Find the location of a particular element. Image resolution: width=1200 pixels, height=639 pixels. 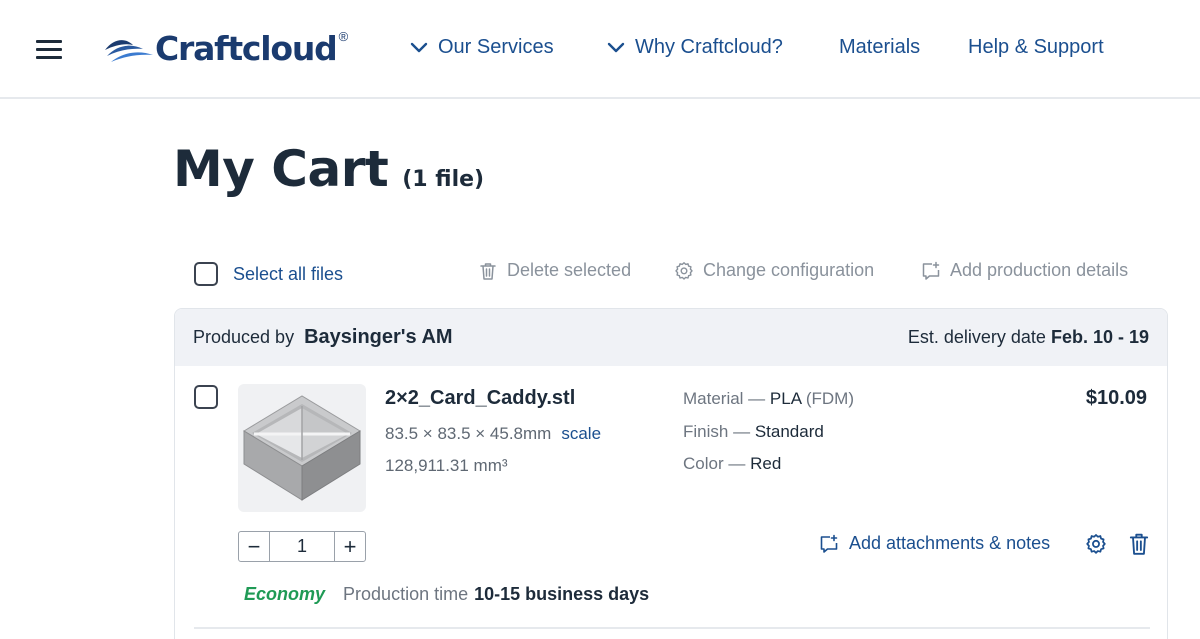

nav-why-craftcloud: Why Craftcloud? is located at coordinates (695, 47).